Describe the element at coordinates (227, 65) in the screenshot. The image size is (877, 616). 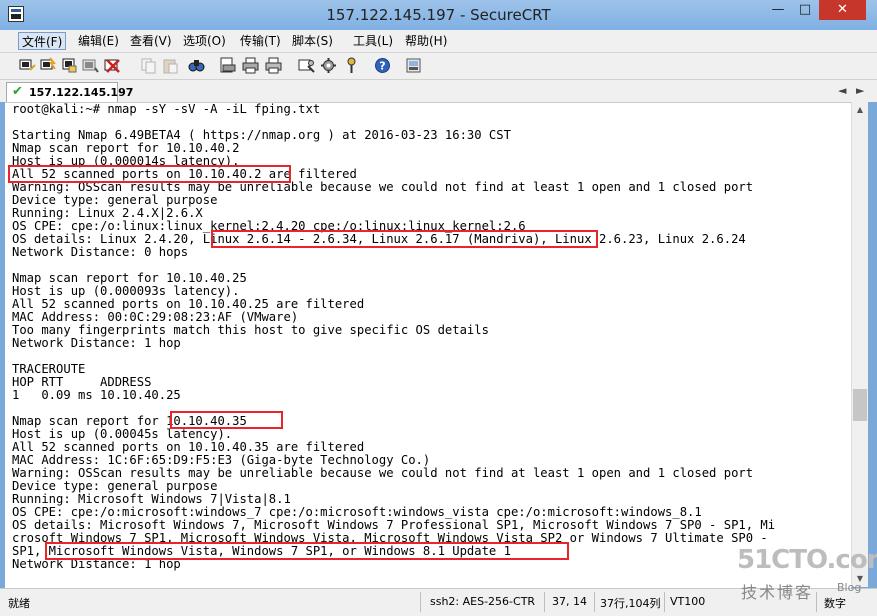
I see `print-setup-icon` at that location.